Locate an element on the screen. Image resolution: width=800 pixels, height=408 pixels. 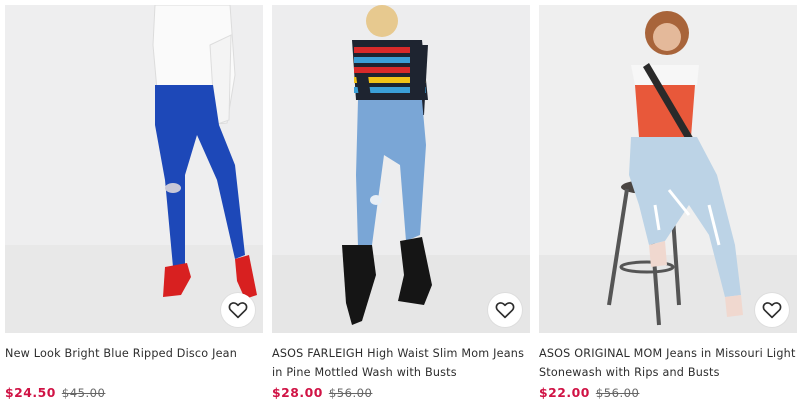
product-title: New Look Bright Blue Ripped Disco Jean is located at coordinates (134, 364).